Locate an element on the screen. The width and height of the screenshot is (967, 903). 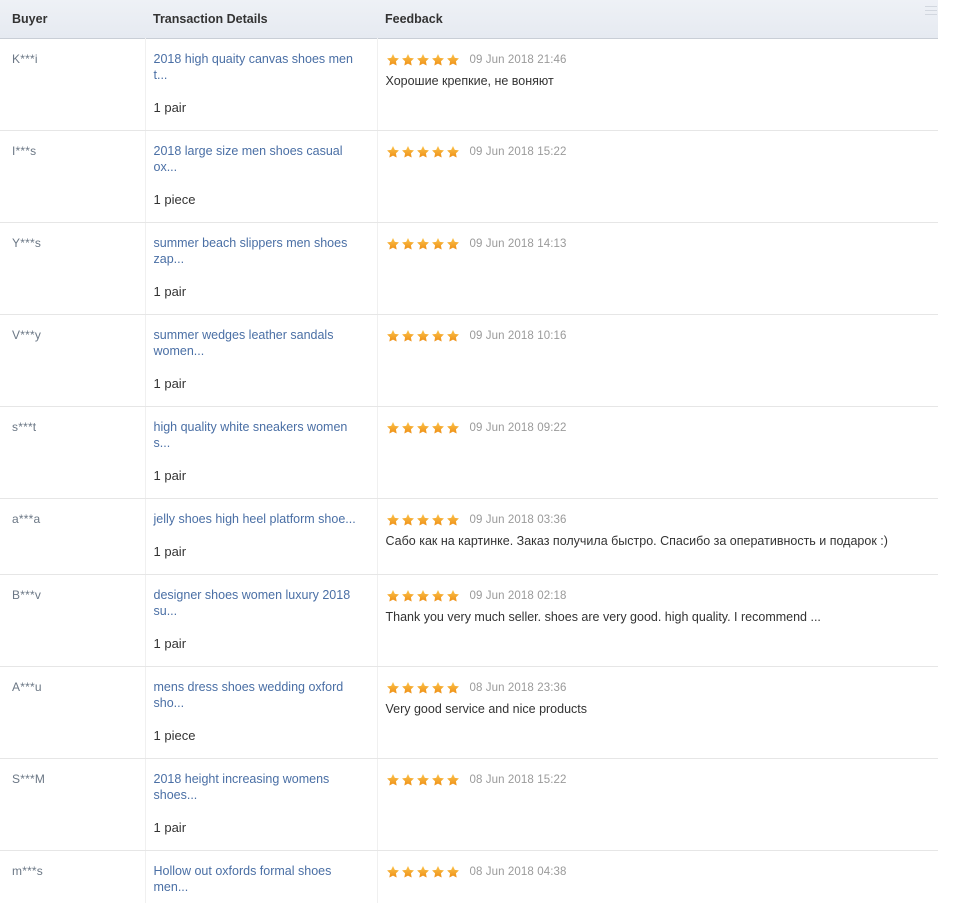
feedback-date: 09 Jun 2018 02:18 is located at coordinates (518, 595).